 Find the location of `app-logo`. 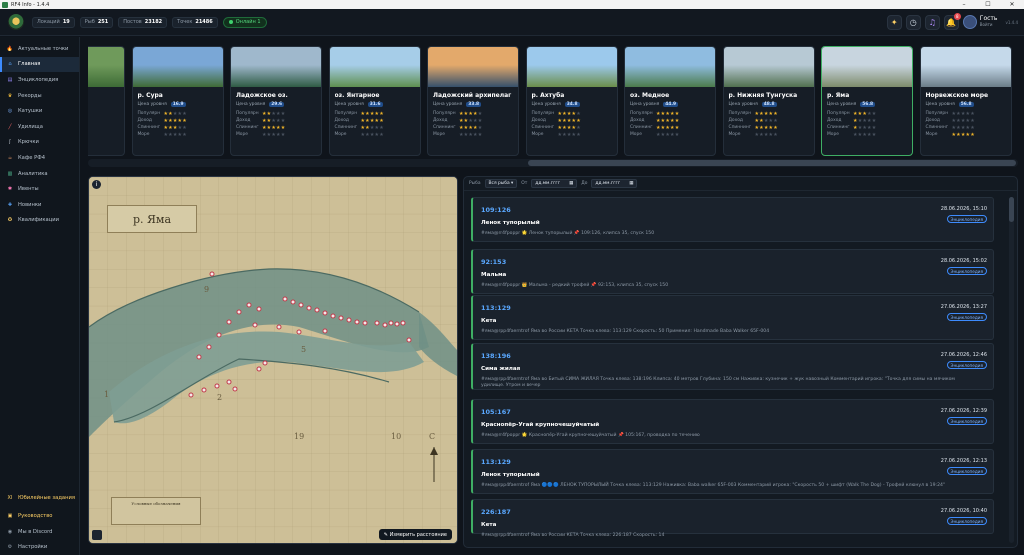

app-logo is located at coordinates (16, 22).